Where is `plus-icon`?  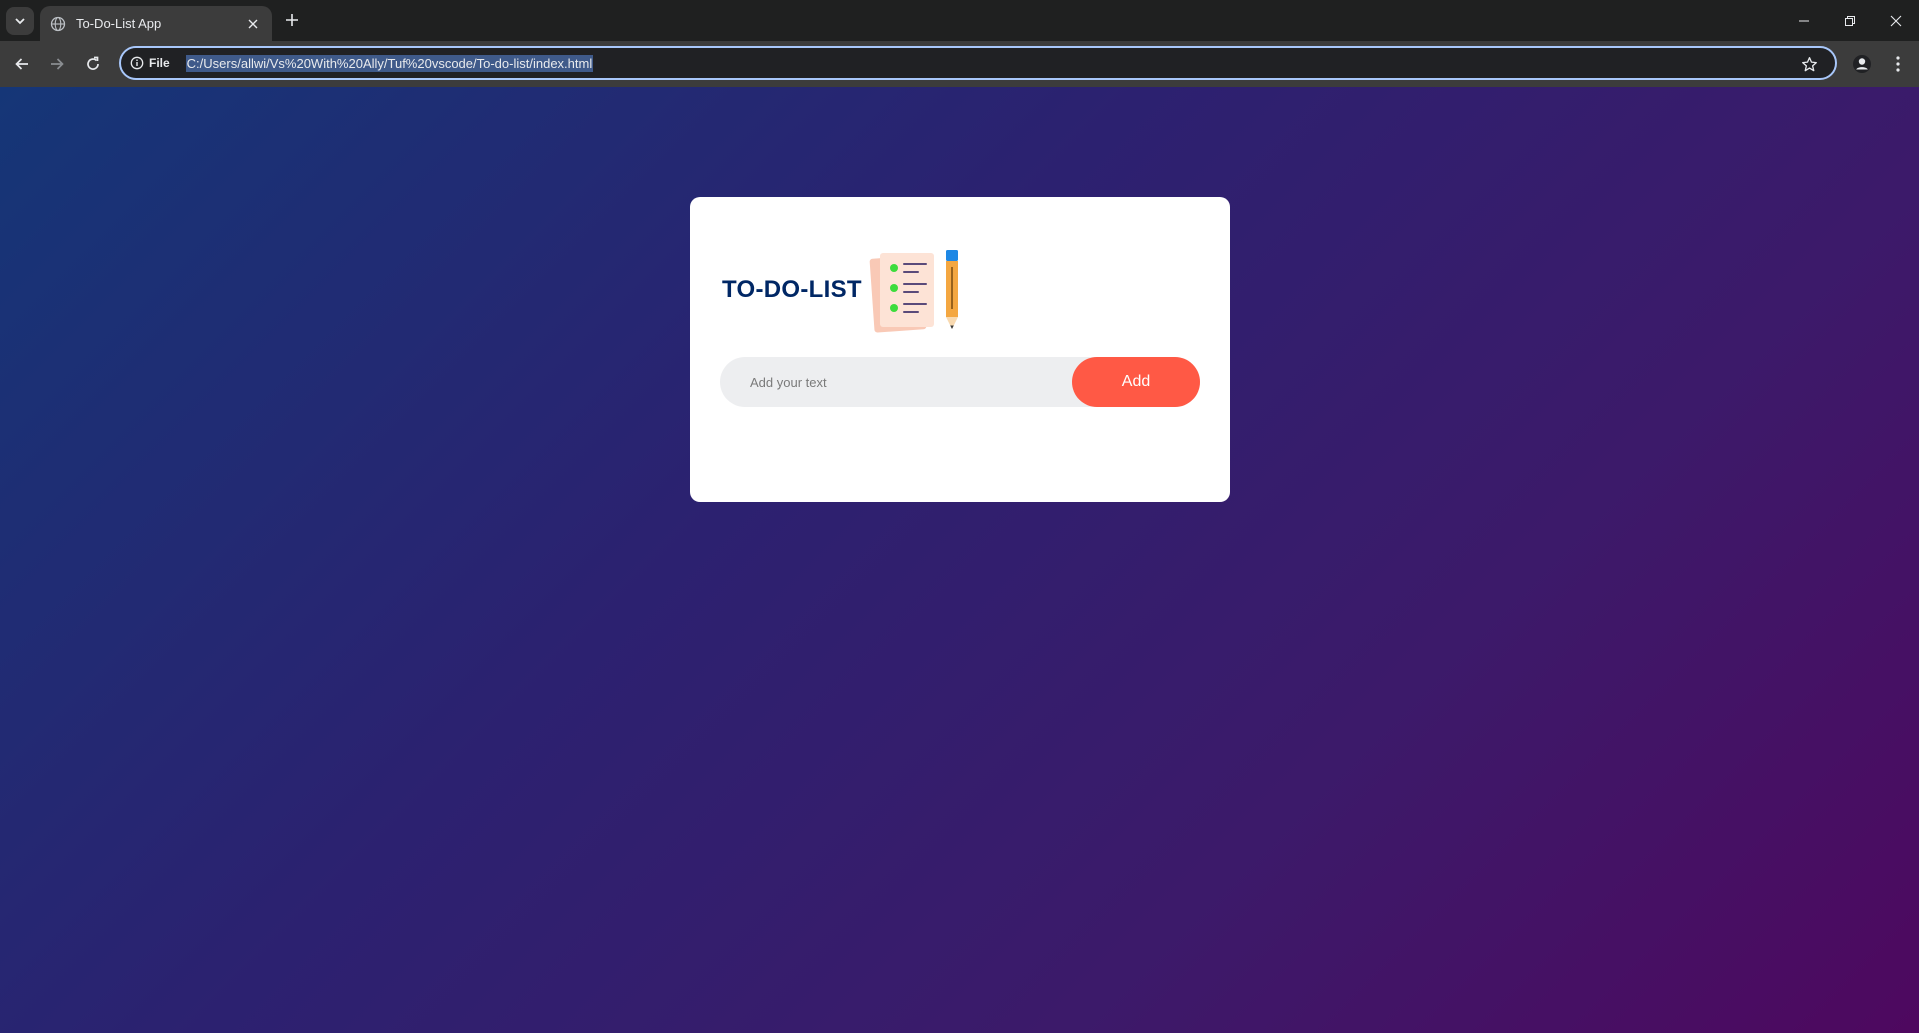
plus-icon is located at coordinates (292, 20).